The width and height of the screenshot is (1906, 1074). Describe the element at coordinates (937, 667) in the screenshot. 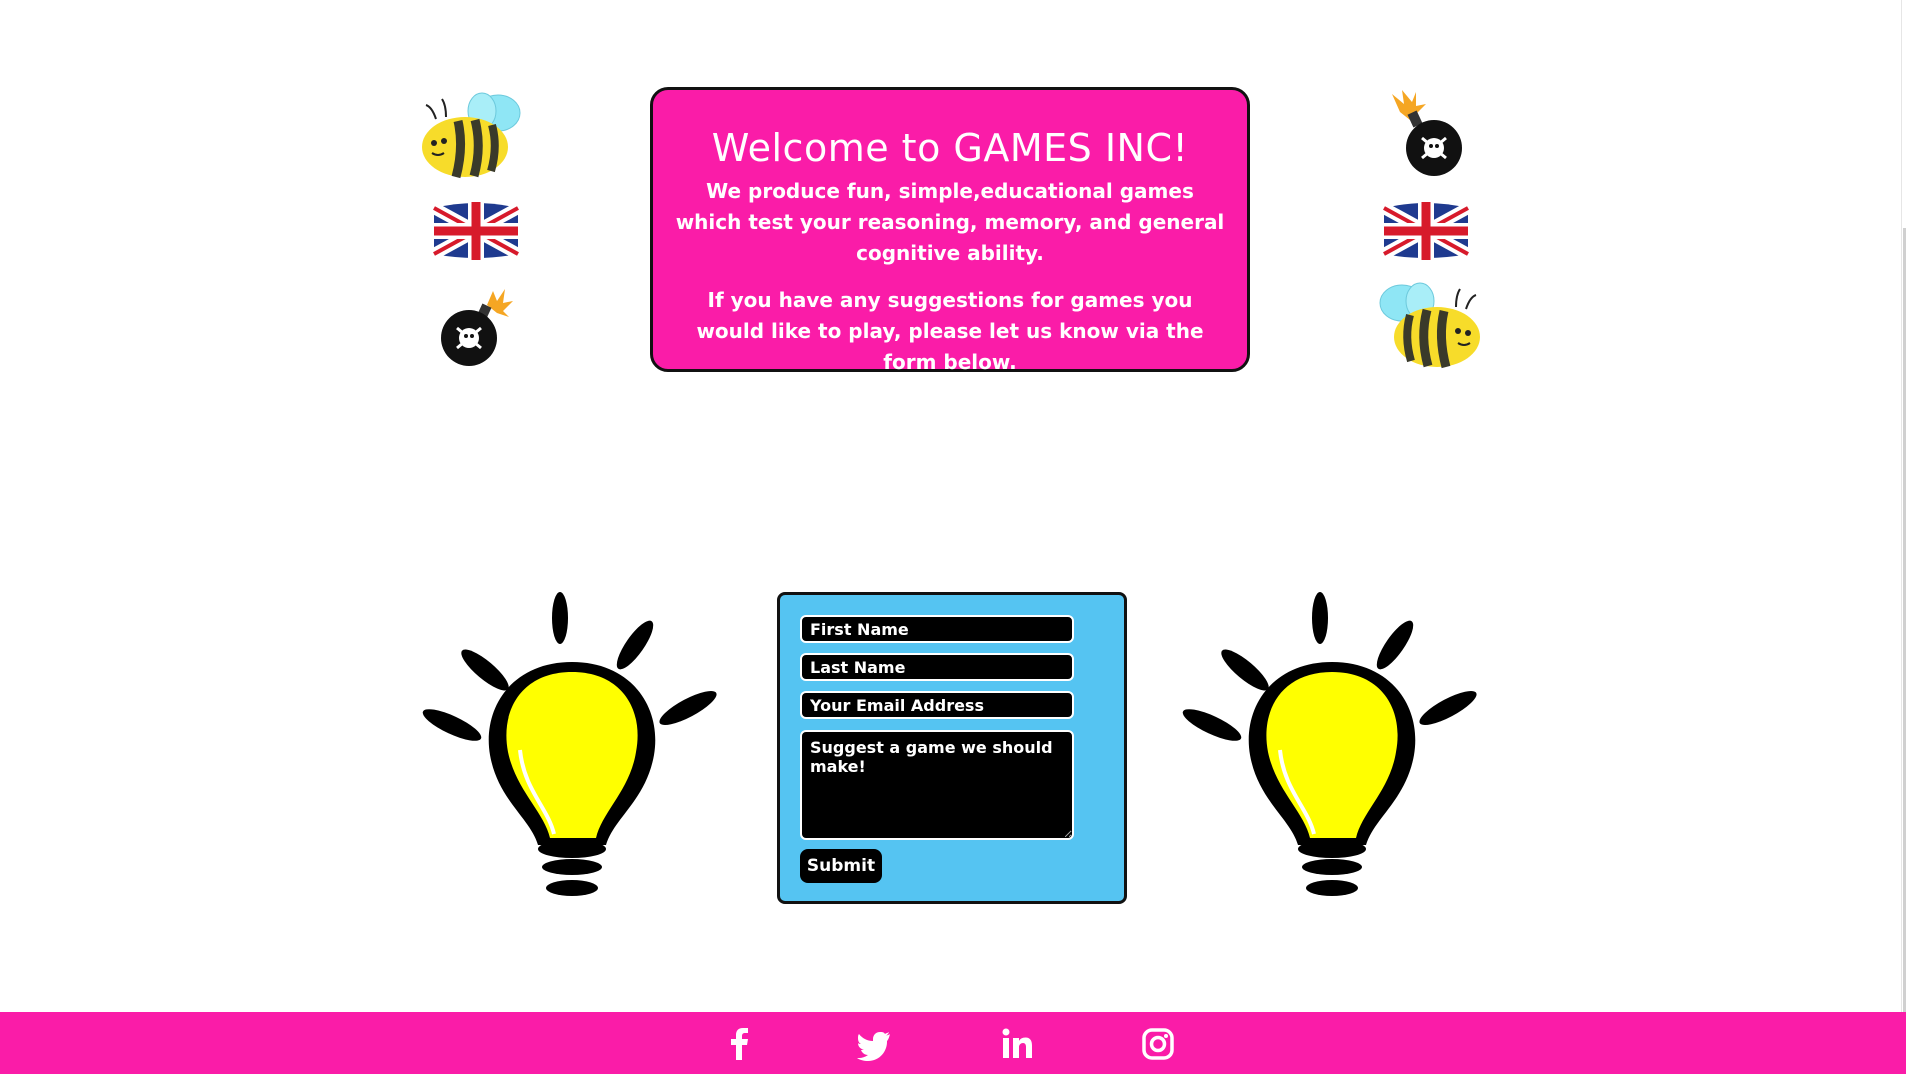

I see `last-name-field` at that location.